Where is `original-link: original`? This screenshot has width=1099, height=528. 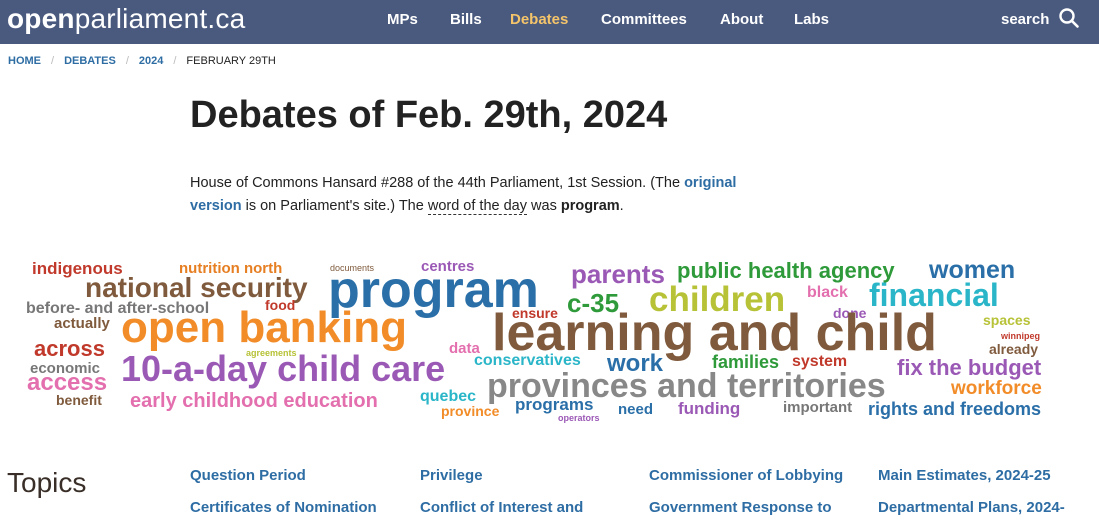 original-link: original is located at coordinates (710, 183).